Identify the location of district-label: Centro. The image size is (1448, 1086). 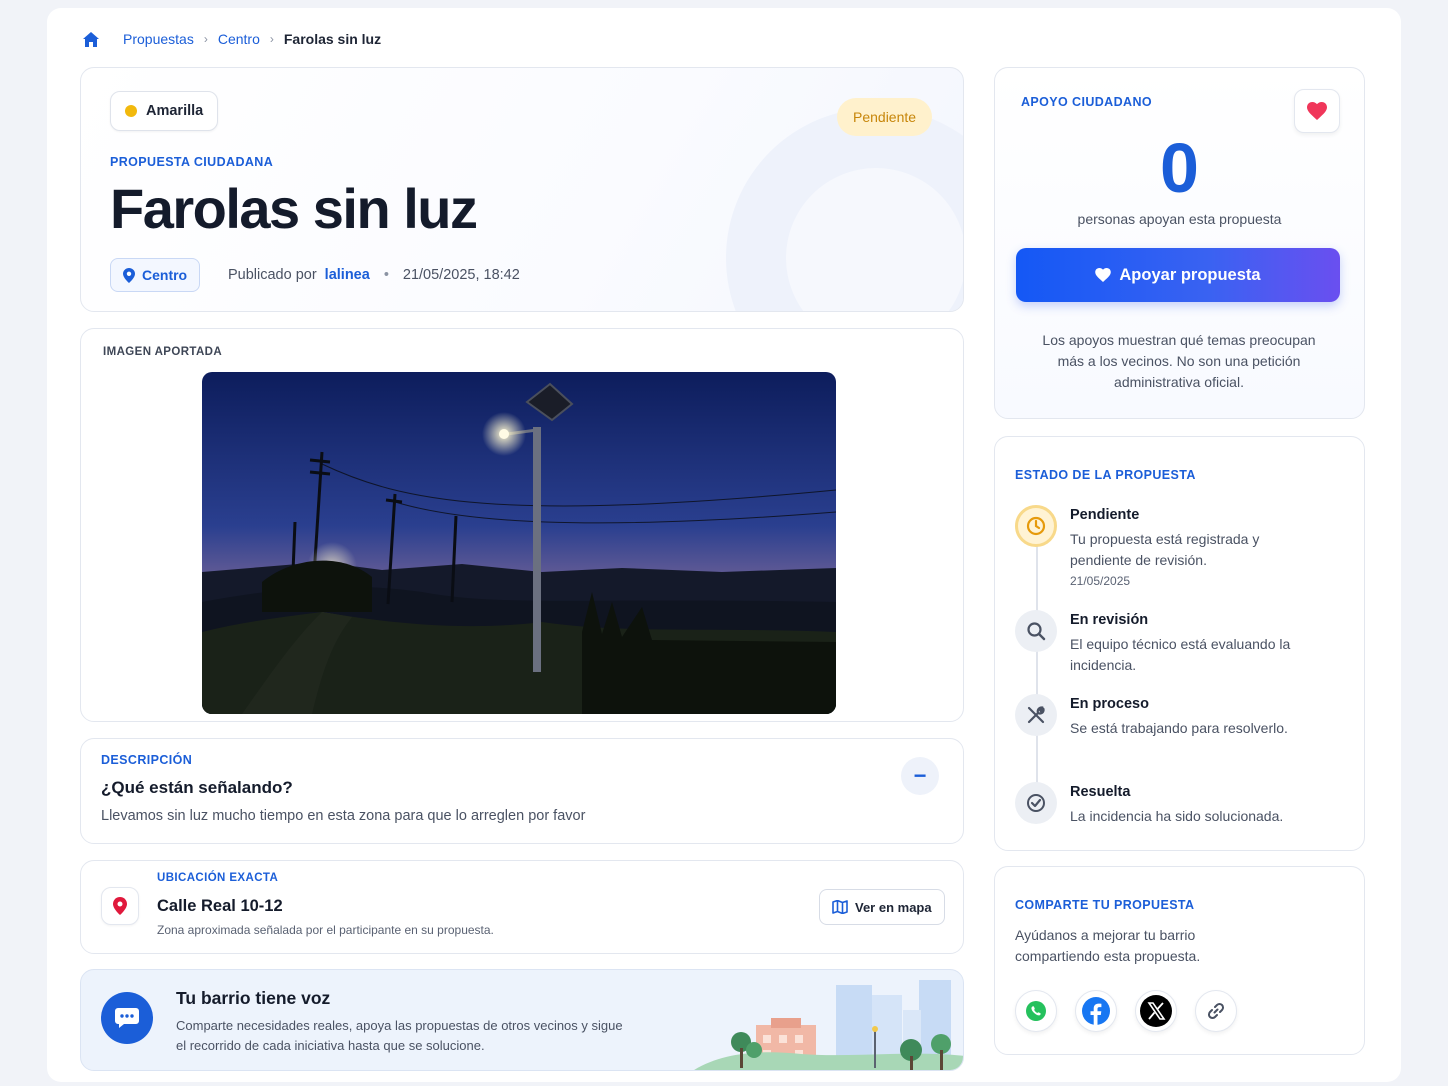
(165, 275).